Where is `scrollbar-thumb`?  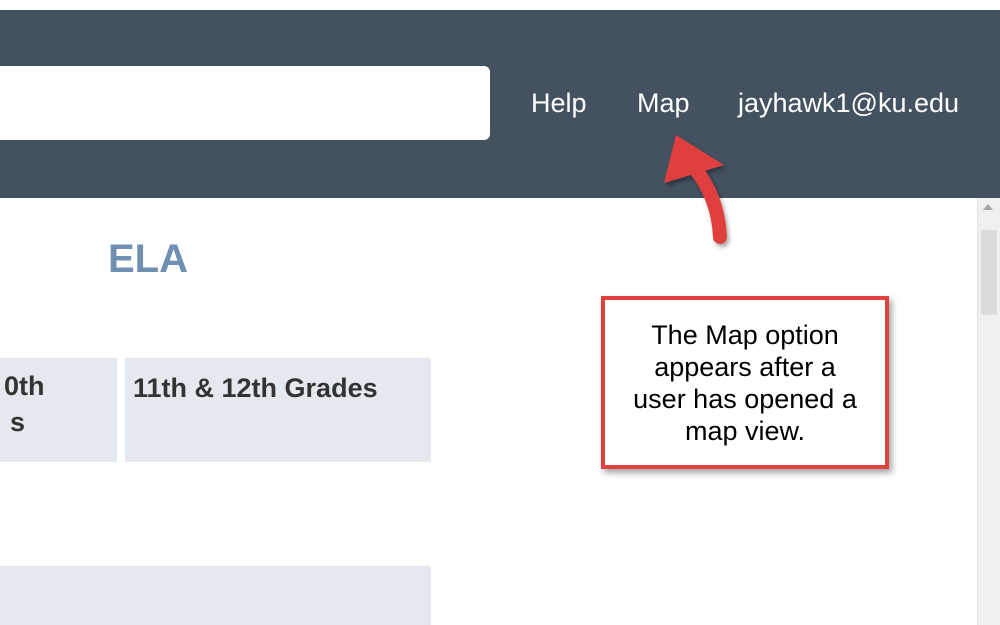 scrollbar-thumb is located at coordinates (989, 272).